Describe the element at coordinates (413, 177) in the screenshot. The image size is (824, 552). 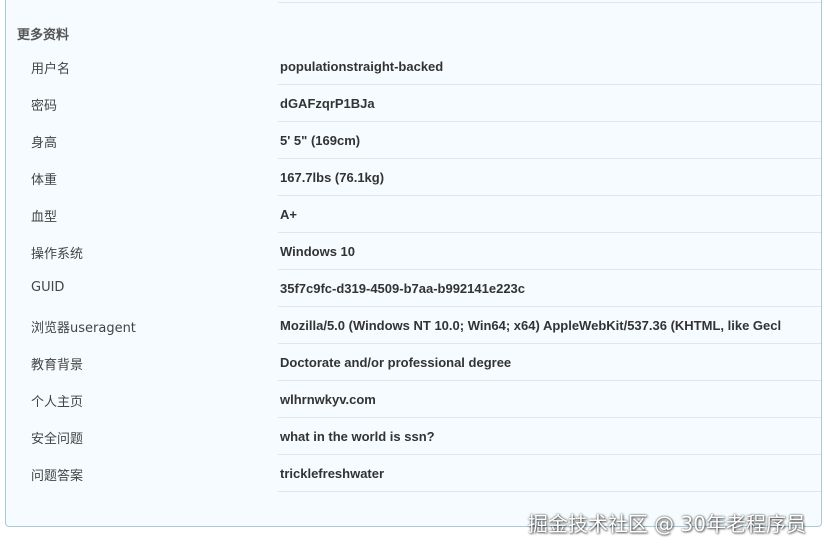
I see `info-row-weight: 体重 167.7lbs (76.1kg)` at that location.